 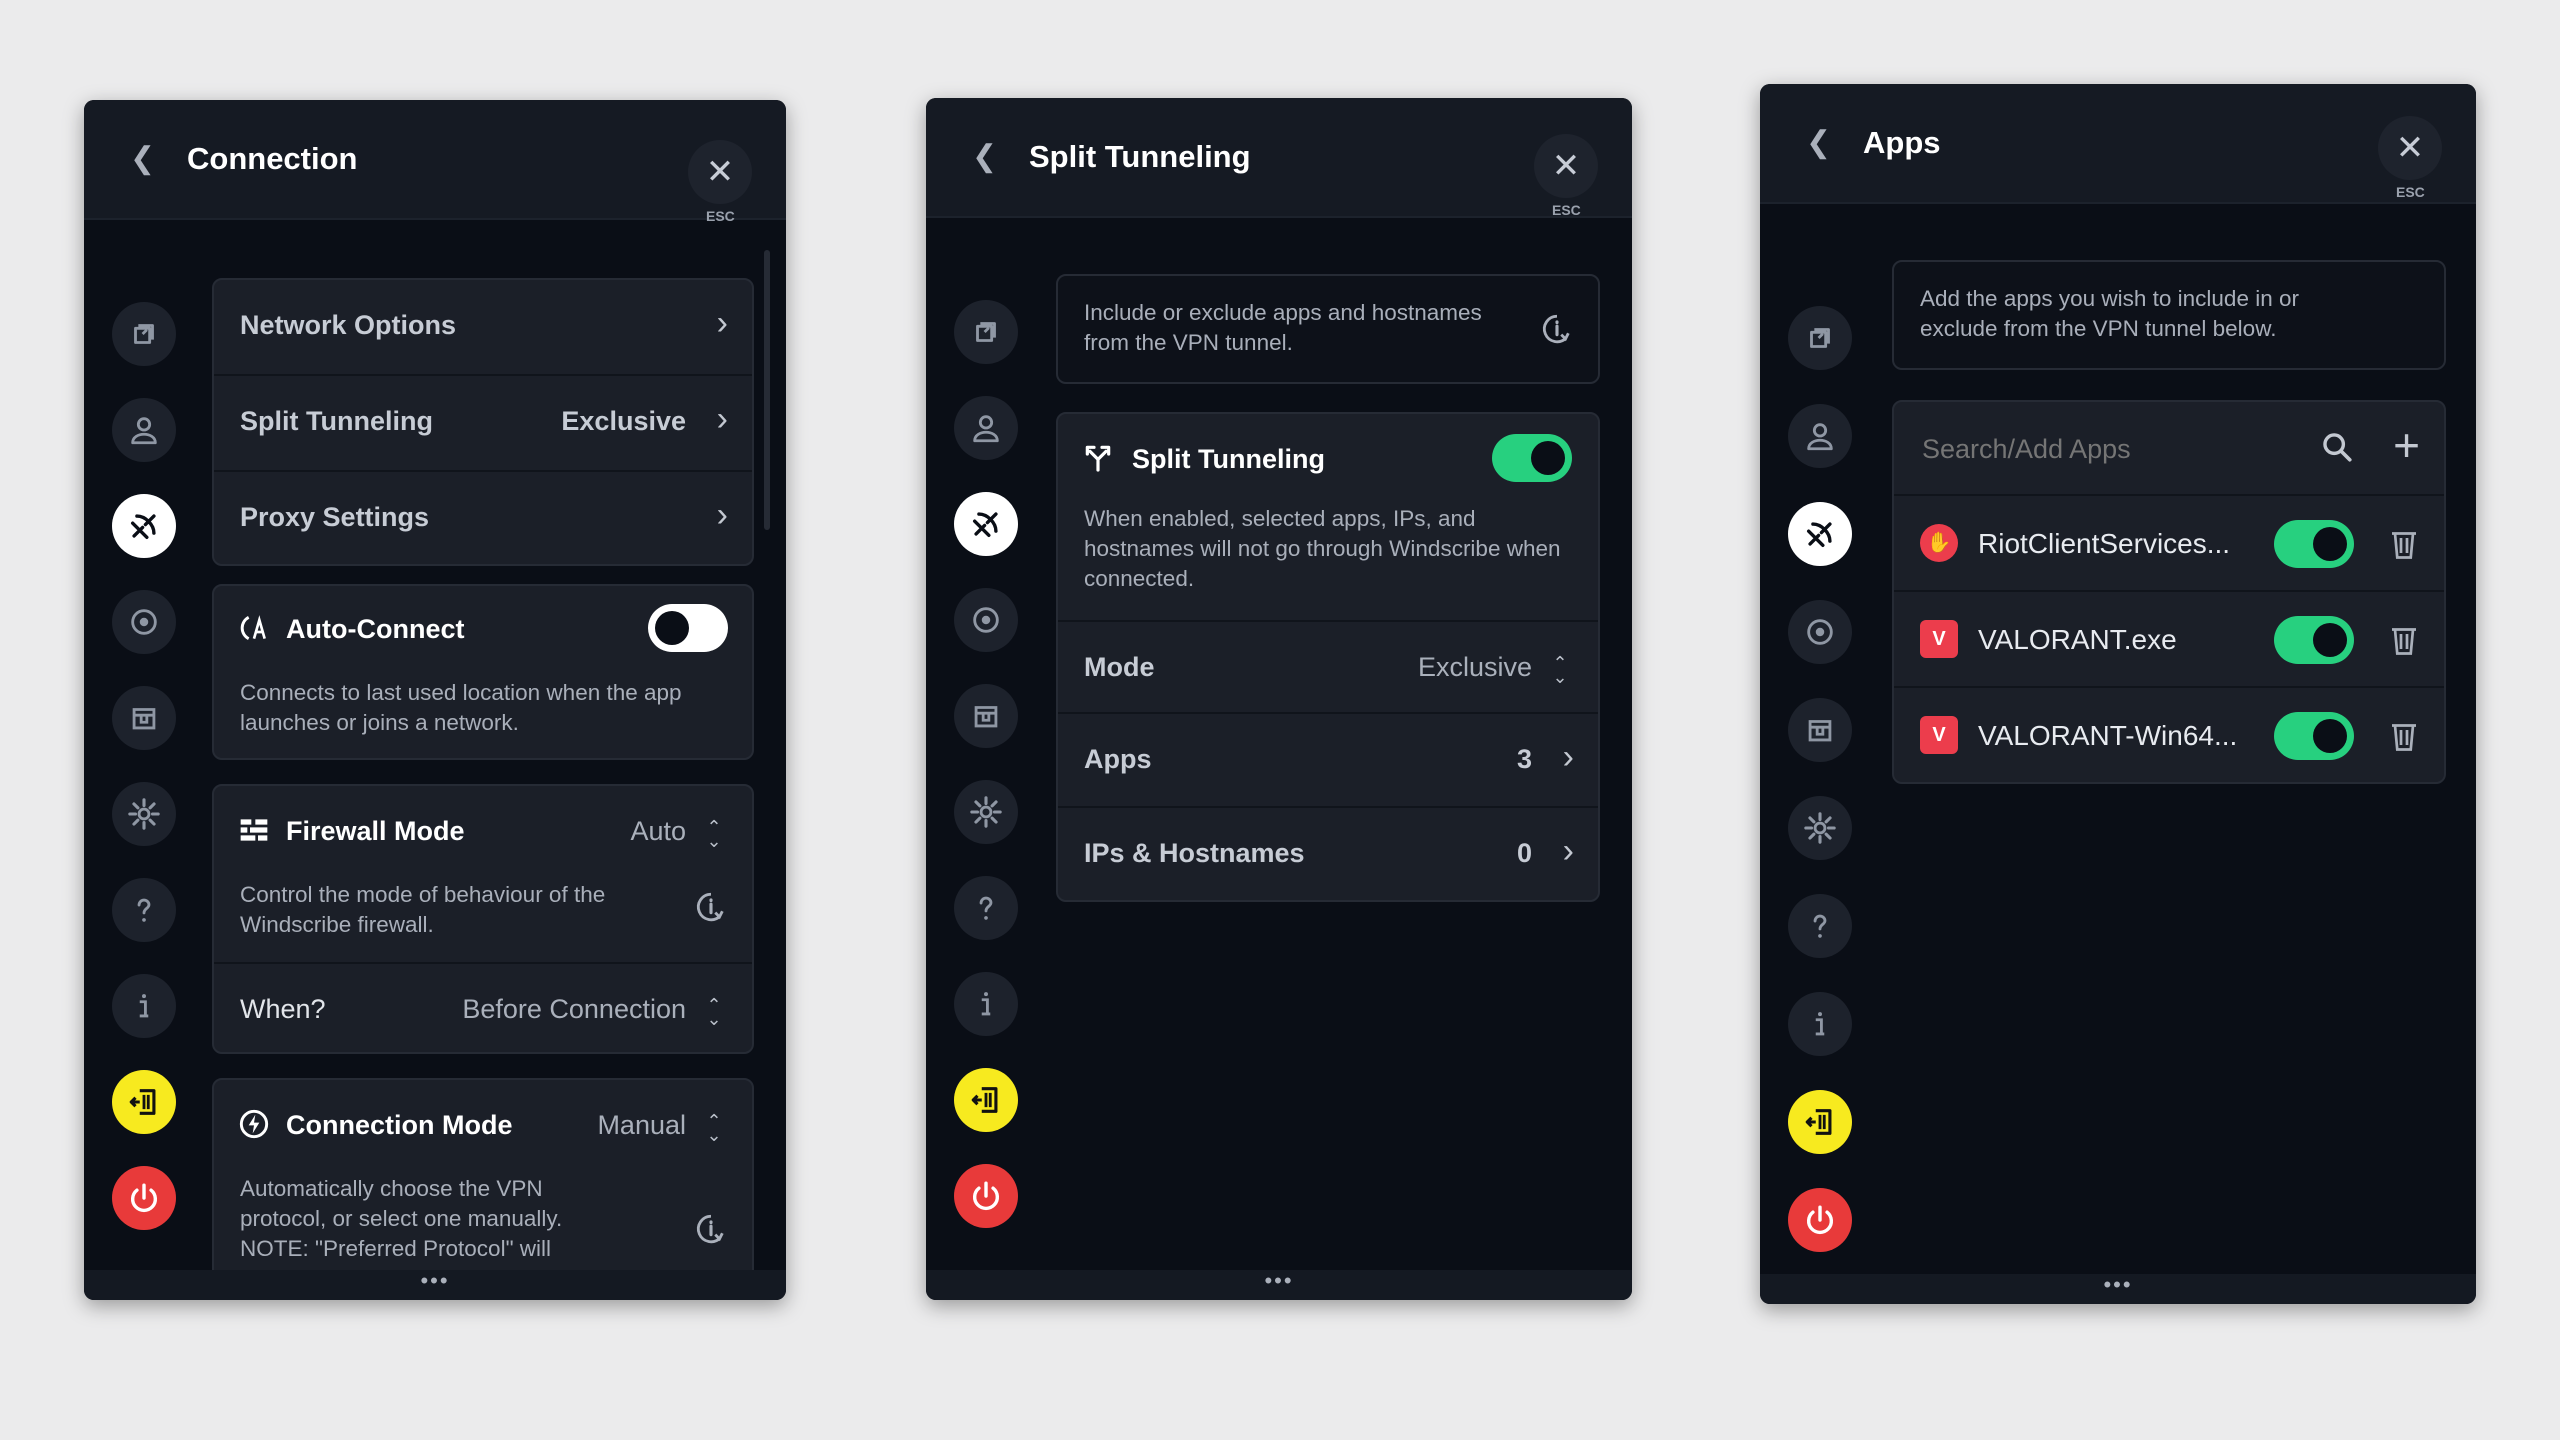 I want to click on split-tunneling-toggle, so click(x=1532, y=458).